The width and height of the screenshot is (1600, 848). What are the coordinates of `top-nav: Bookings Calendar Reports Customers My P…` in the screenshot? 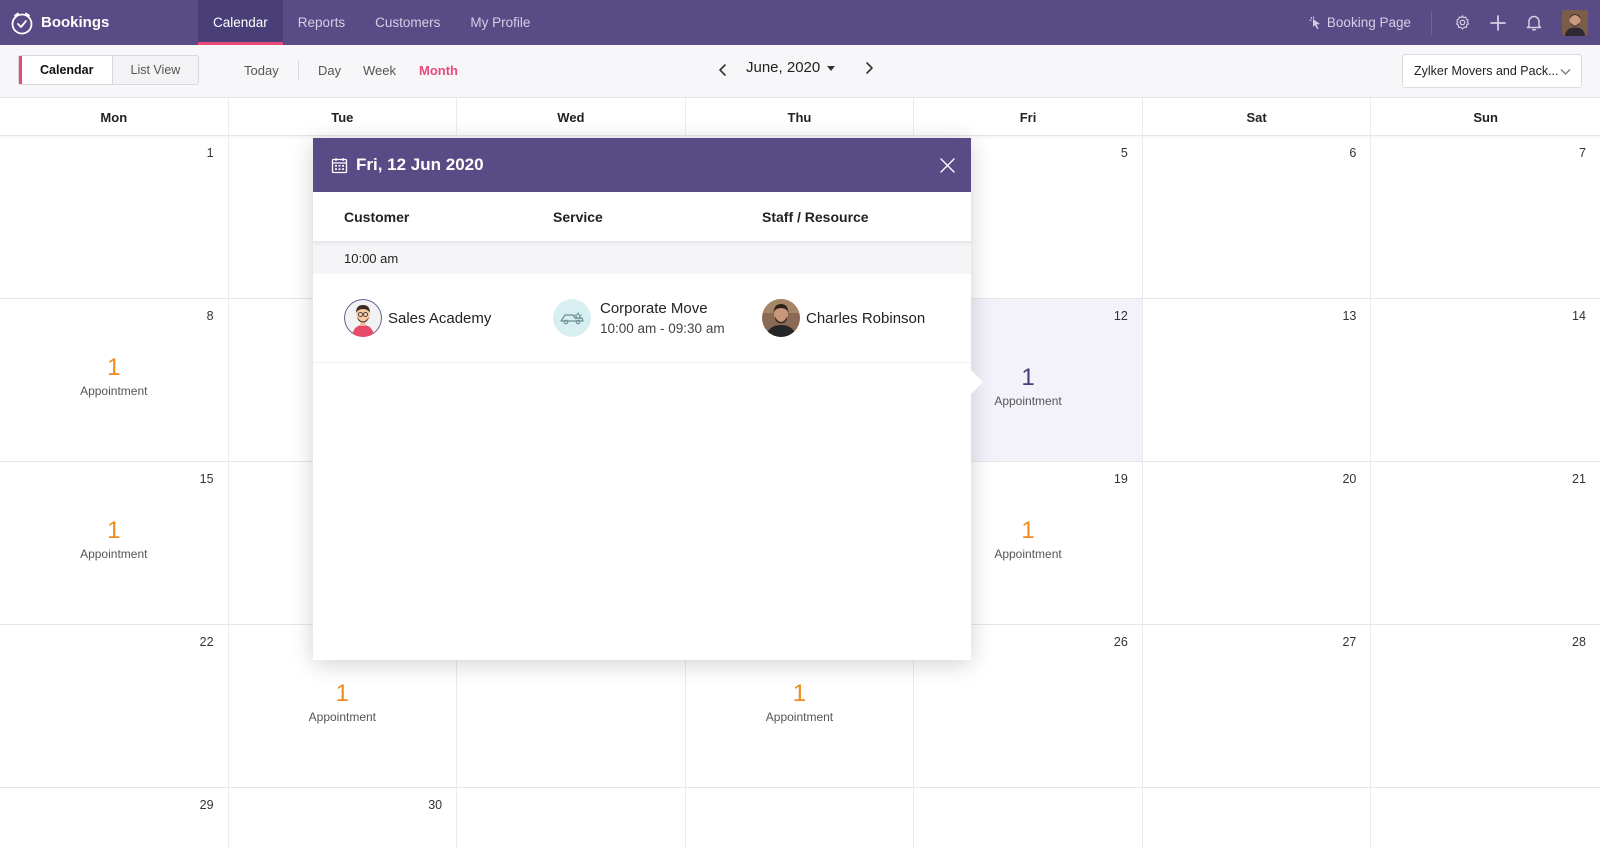 It's located at (800, 22).